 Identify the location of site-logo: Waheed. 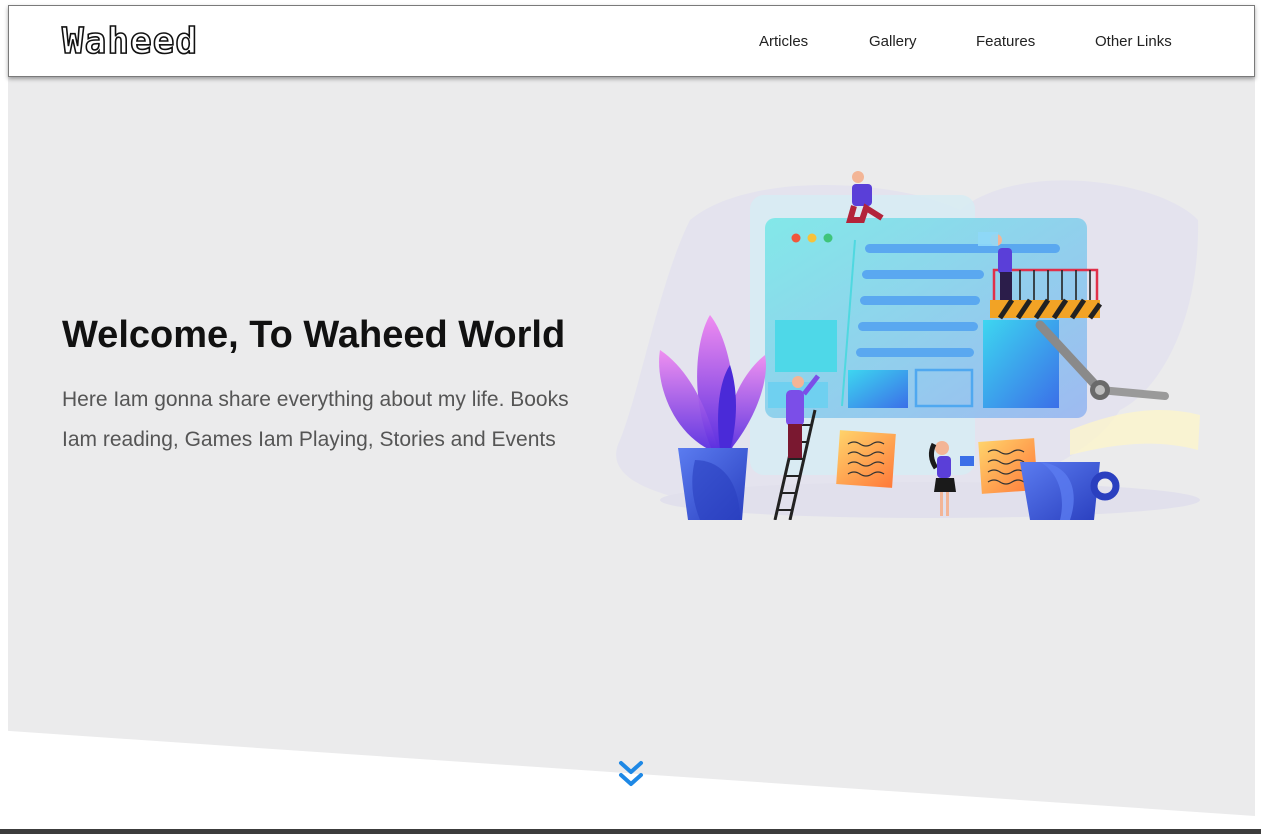
(129, 42).